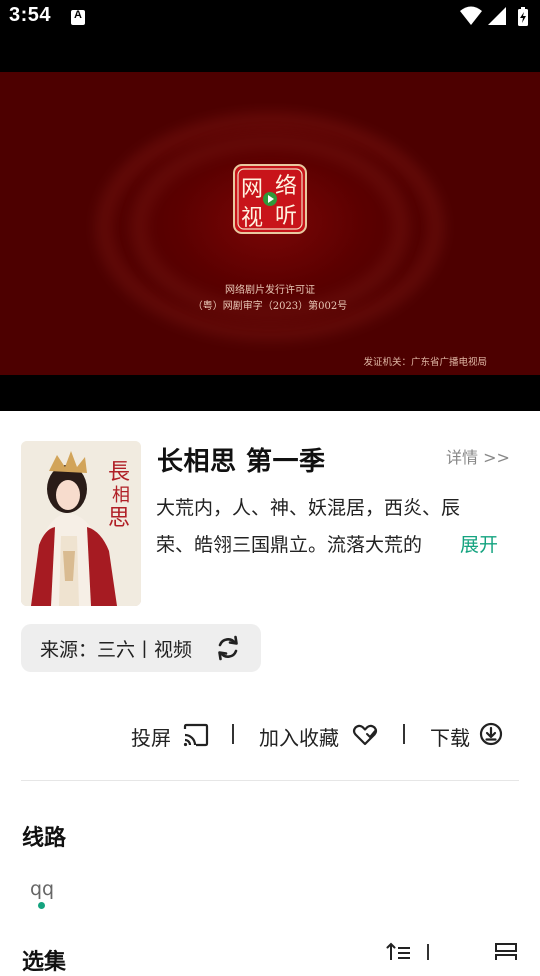 The image size is (540, 976). What do you see at coordinates (44, 838) in the screenshot?
I see `routes-title: 线路` at bounding box center [44, 838].